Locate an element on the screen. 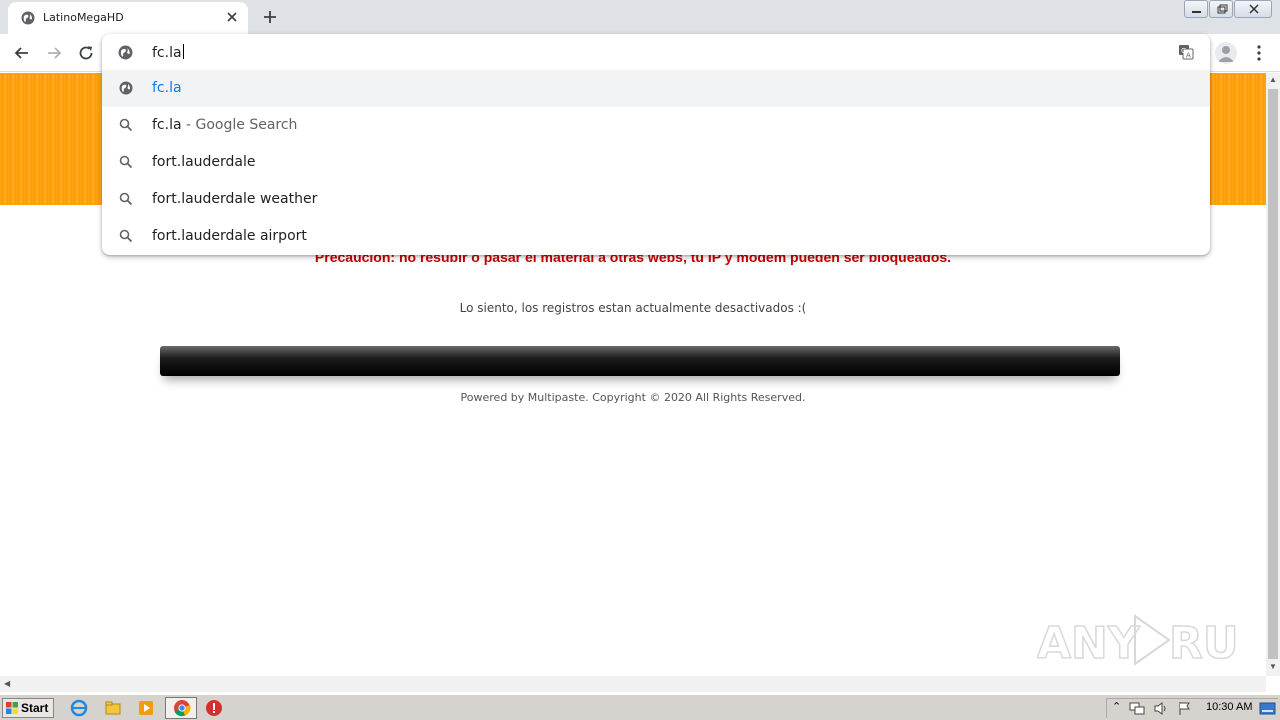 The image size is (1280, 720). profile-avatar is located at coordinates (1226, 53).